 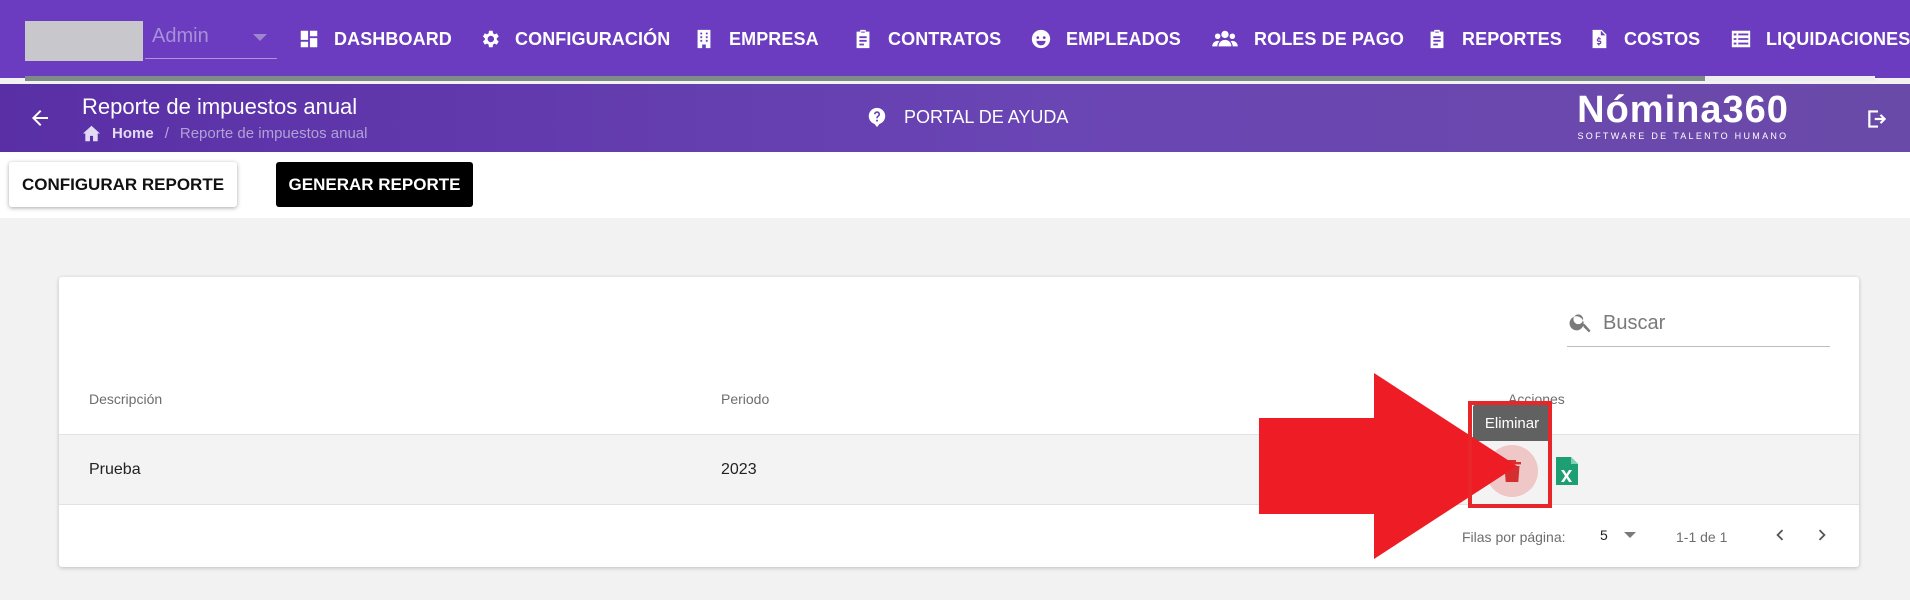 I want to click on clipboard-icon, so click(x=863, y=39).